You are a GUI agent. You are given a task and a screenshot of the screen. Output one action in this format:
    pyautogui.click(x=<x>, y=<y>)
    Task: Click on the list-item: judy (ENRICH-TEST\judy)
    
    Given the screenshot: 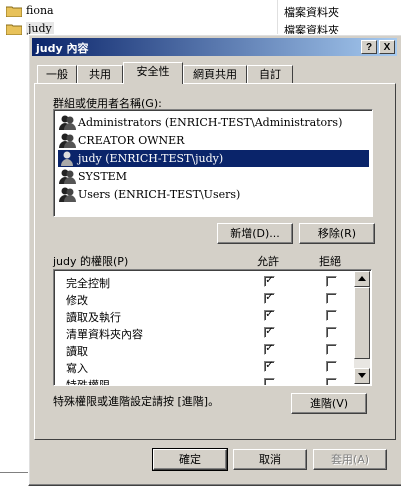 What is the action you would take?
    pyautogui.click(x=213, y=158)
    